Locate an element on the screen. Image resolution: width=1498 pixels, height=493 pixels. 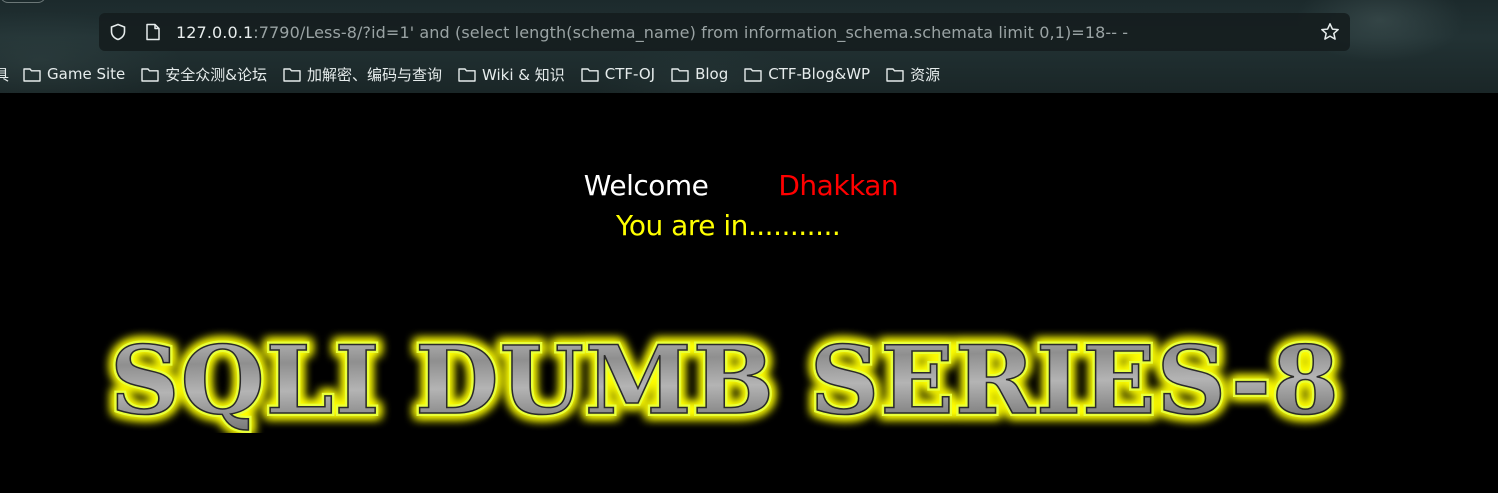
bookmark-folder-game-site: Game Site is located at coordinates (74, 74).